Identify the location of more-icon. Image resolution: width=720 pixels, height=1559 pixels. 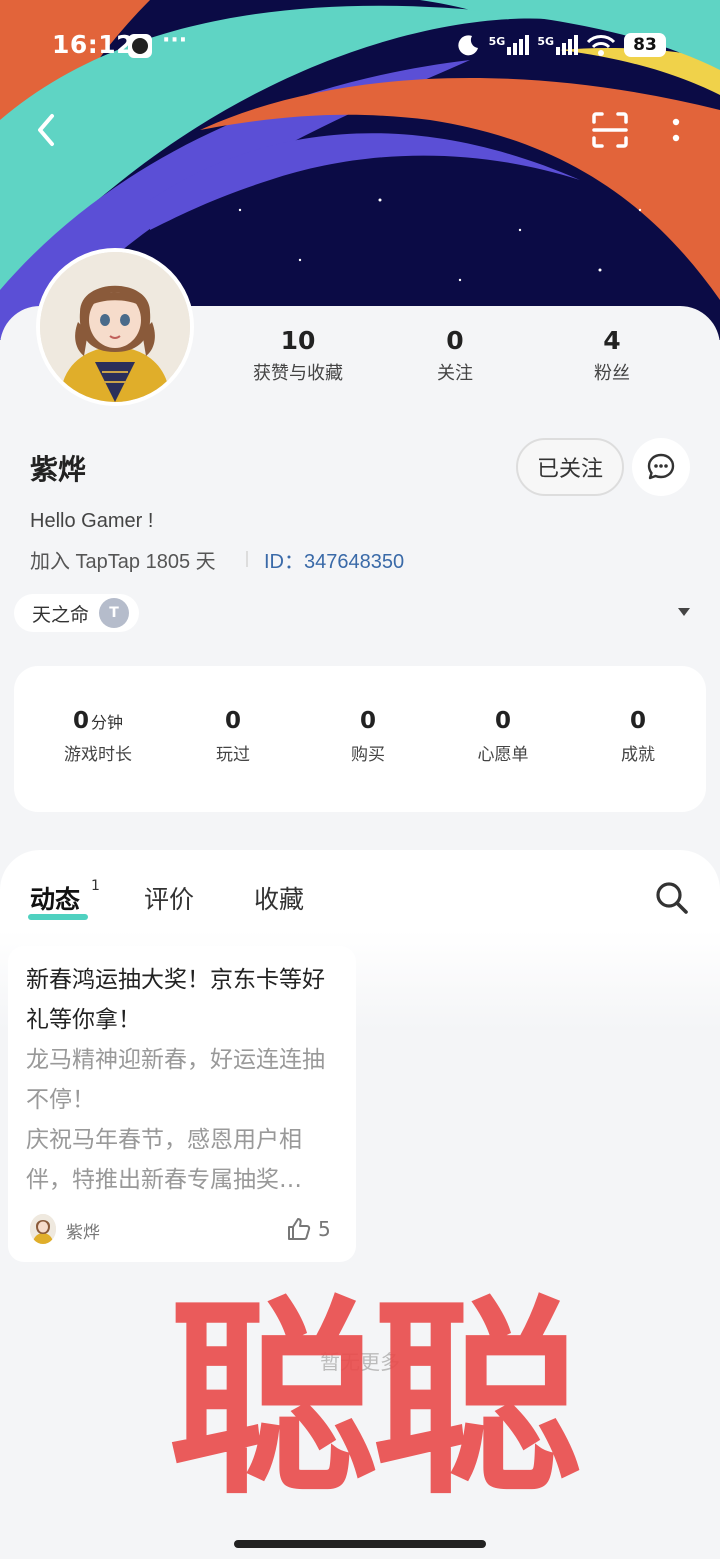
(676, 130).